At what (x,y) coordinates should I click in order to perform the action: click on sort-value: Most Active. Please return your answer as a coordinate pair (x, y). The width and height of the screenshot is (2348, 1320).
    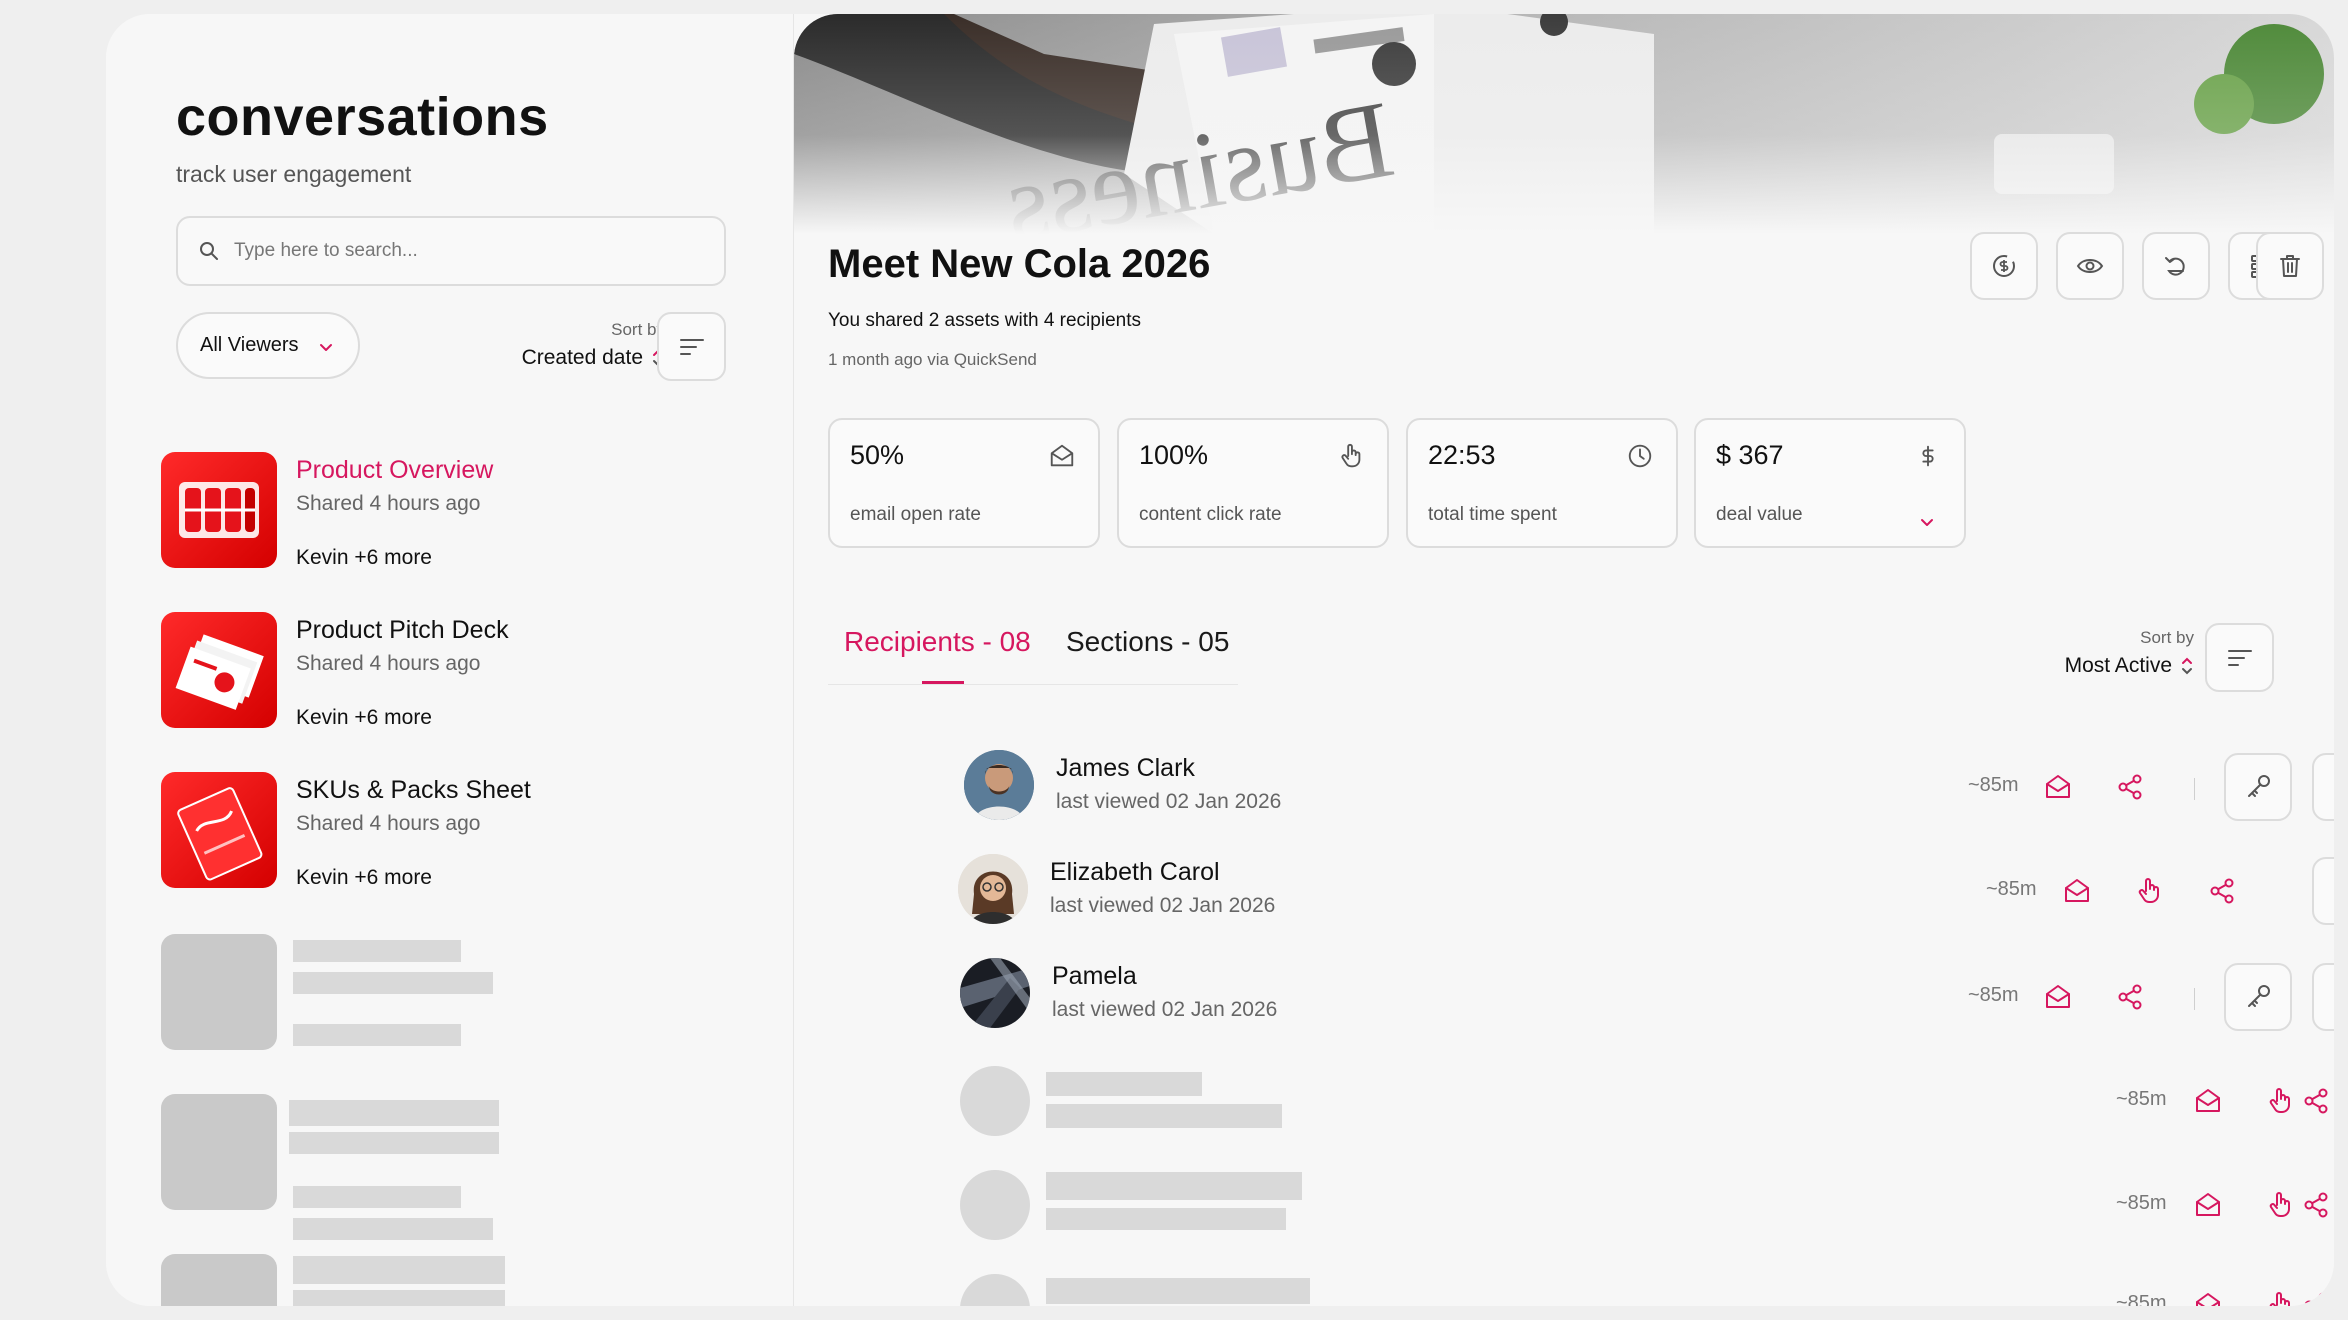
    Looking at the image, I should click on (2118, 665).